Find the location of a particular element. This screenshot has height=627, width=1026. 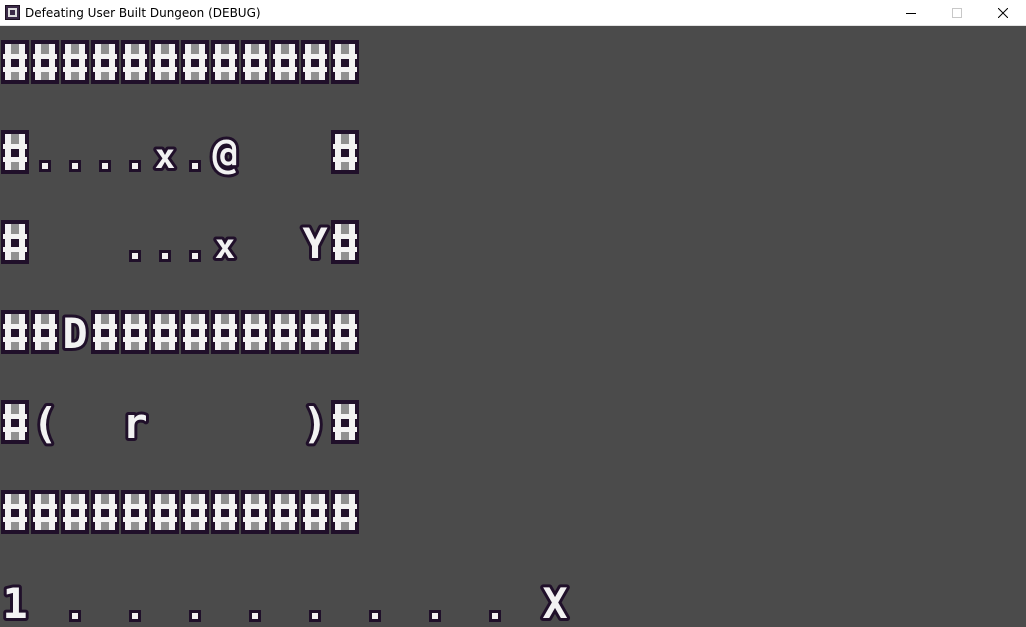

close-button is located at coordinates (1003, 13).